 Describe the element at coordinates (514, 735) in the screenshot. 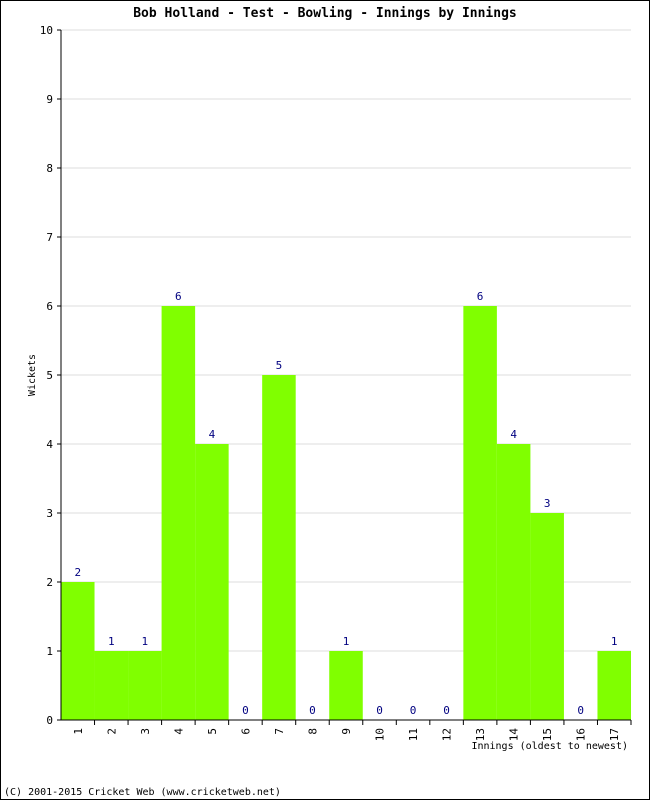

I see `x-tick-label: 14` at that location.